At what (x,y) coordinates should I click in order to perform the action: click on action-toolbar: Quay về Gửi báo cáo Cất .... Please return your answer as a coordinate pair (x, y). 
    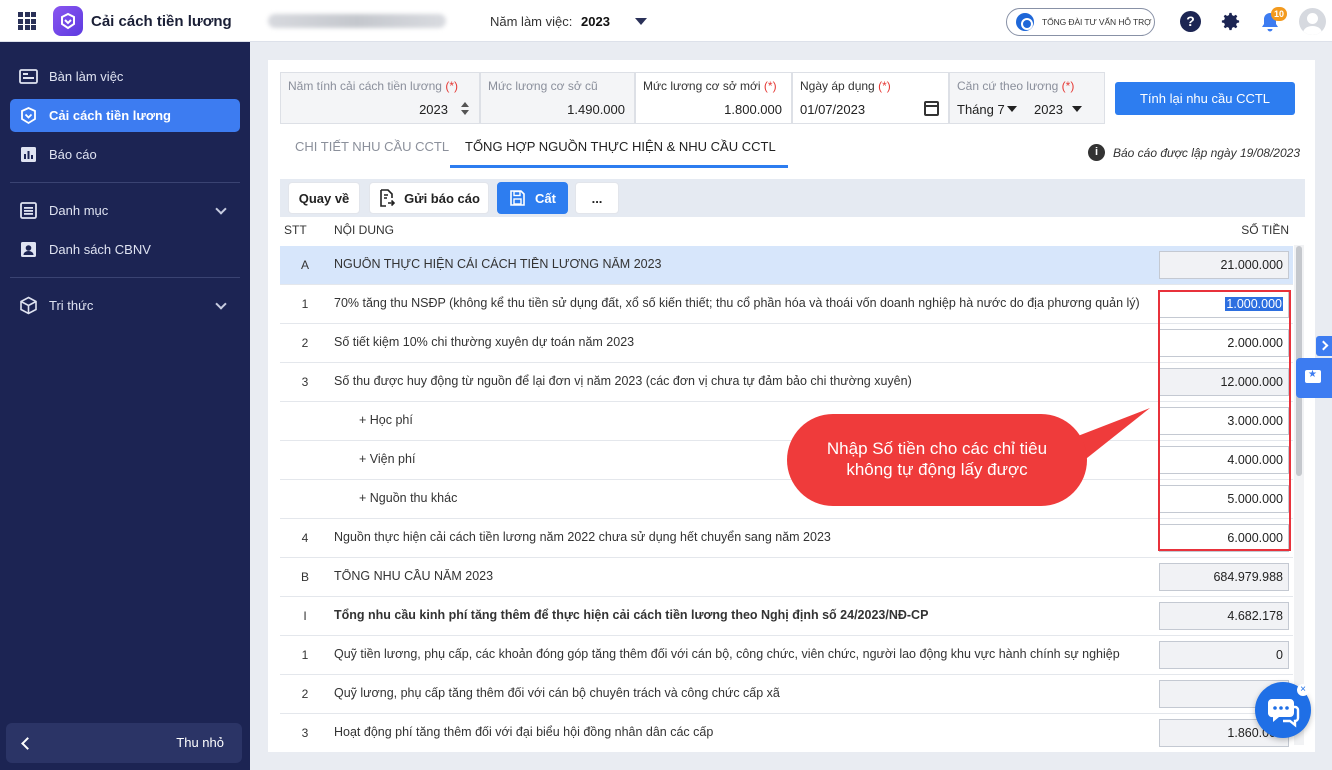
    Looking at the image, I should click on (792, 198).